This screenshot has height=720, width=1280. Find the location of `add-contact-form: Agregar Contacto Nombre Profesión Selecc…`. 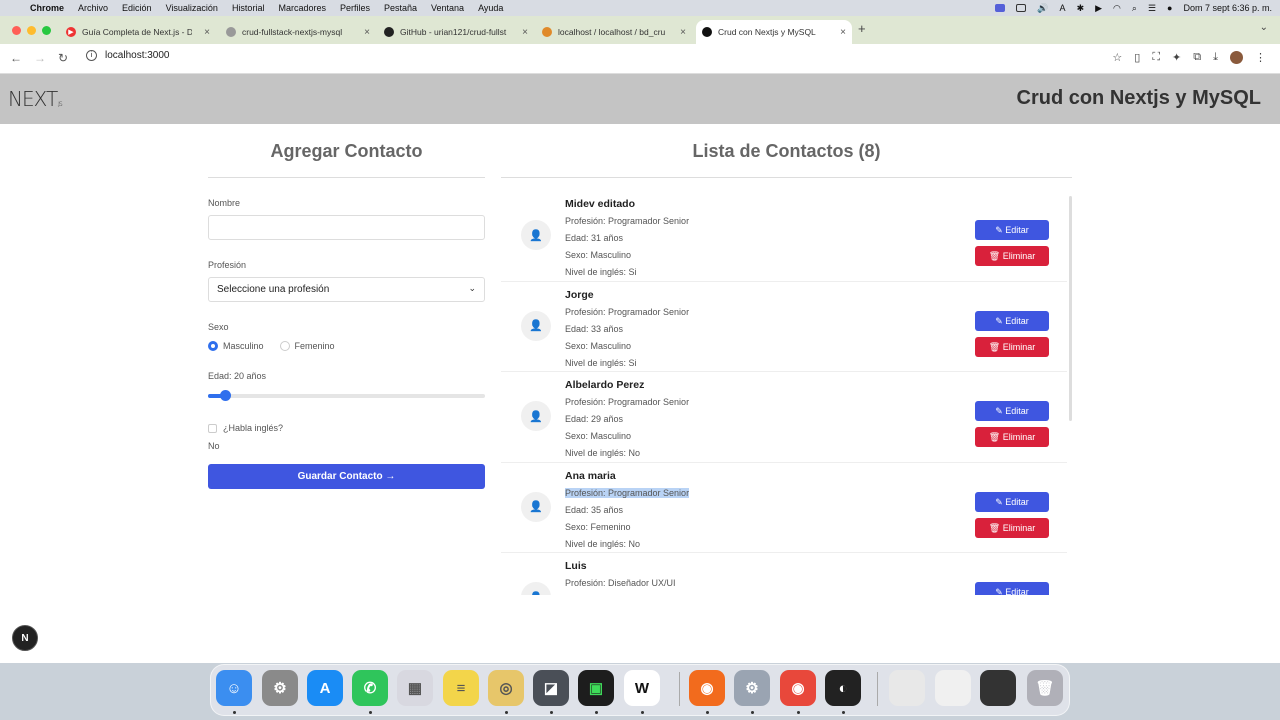

add-contact-form: Agregar Contacto Nombre Profesión Selecc… is located at coordinates (346, 306).